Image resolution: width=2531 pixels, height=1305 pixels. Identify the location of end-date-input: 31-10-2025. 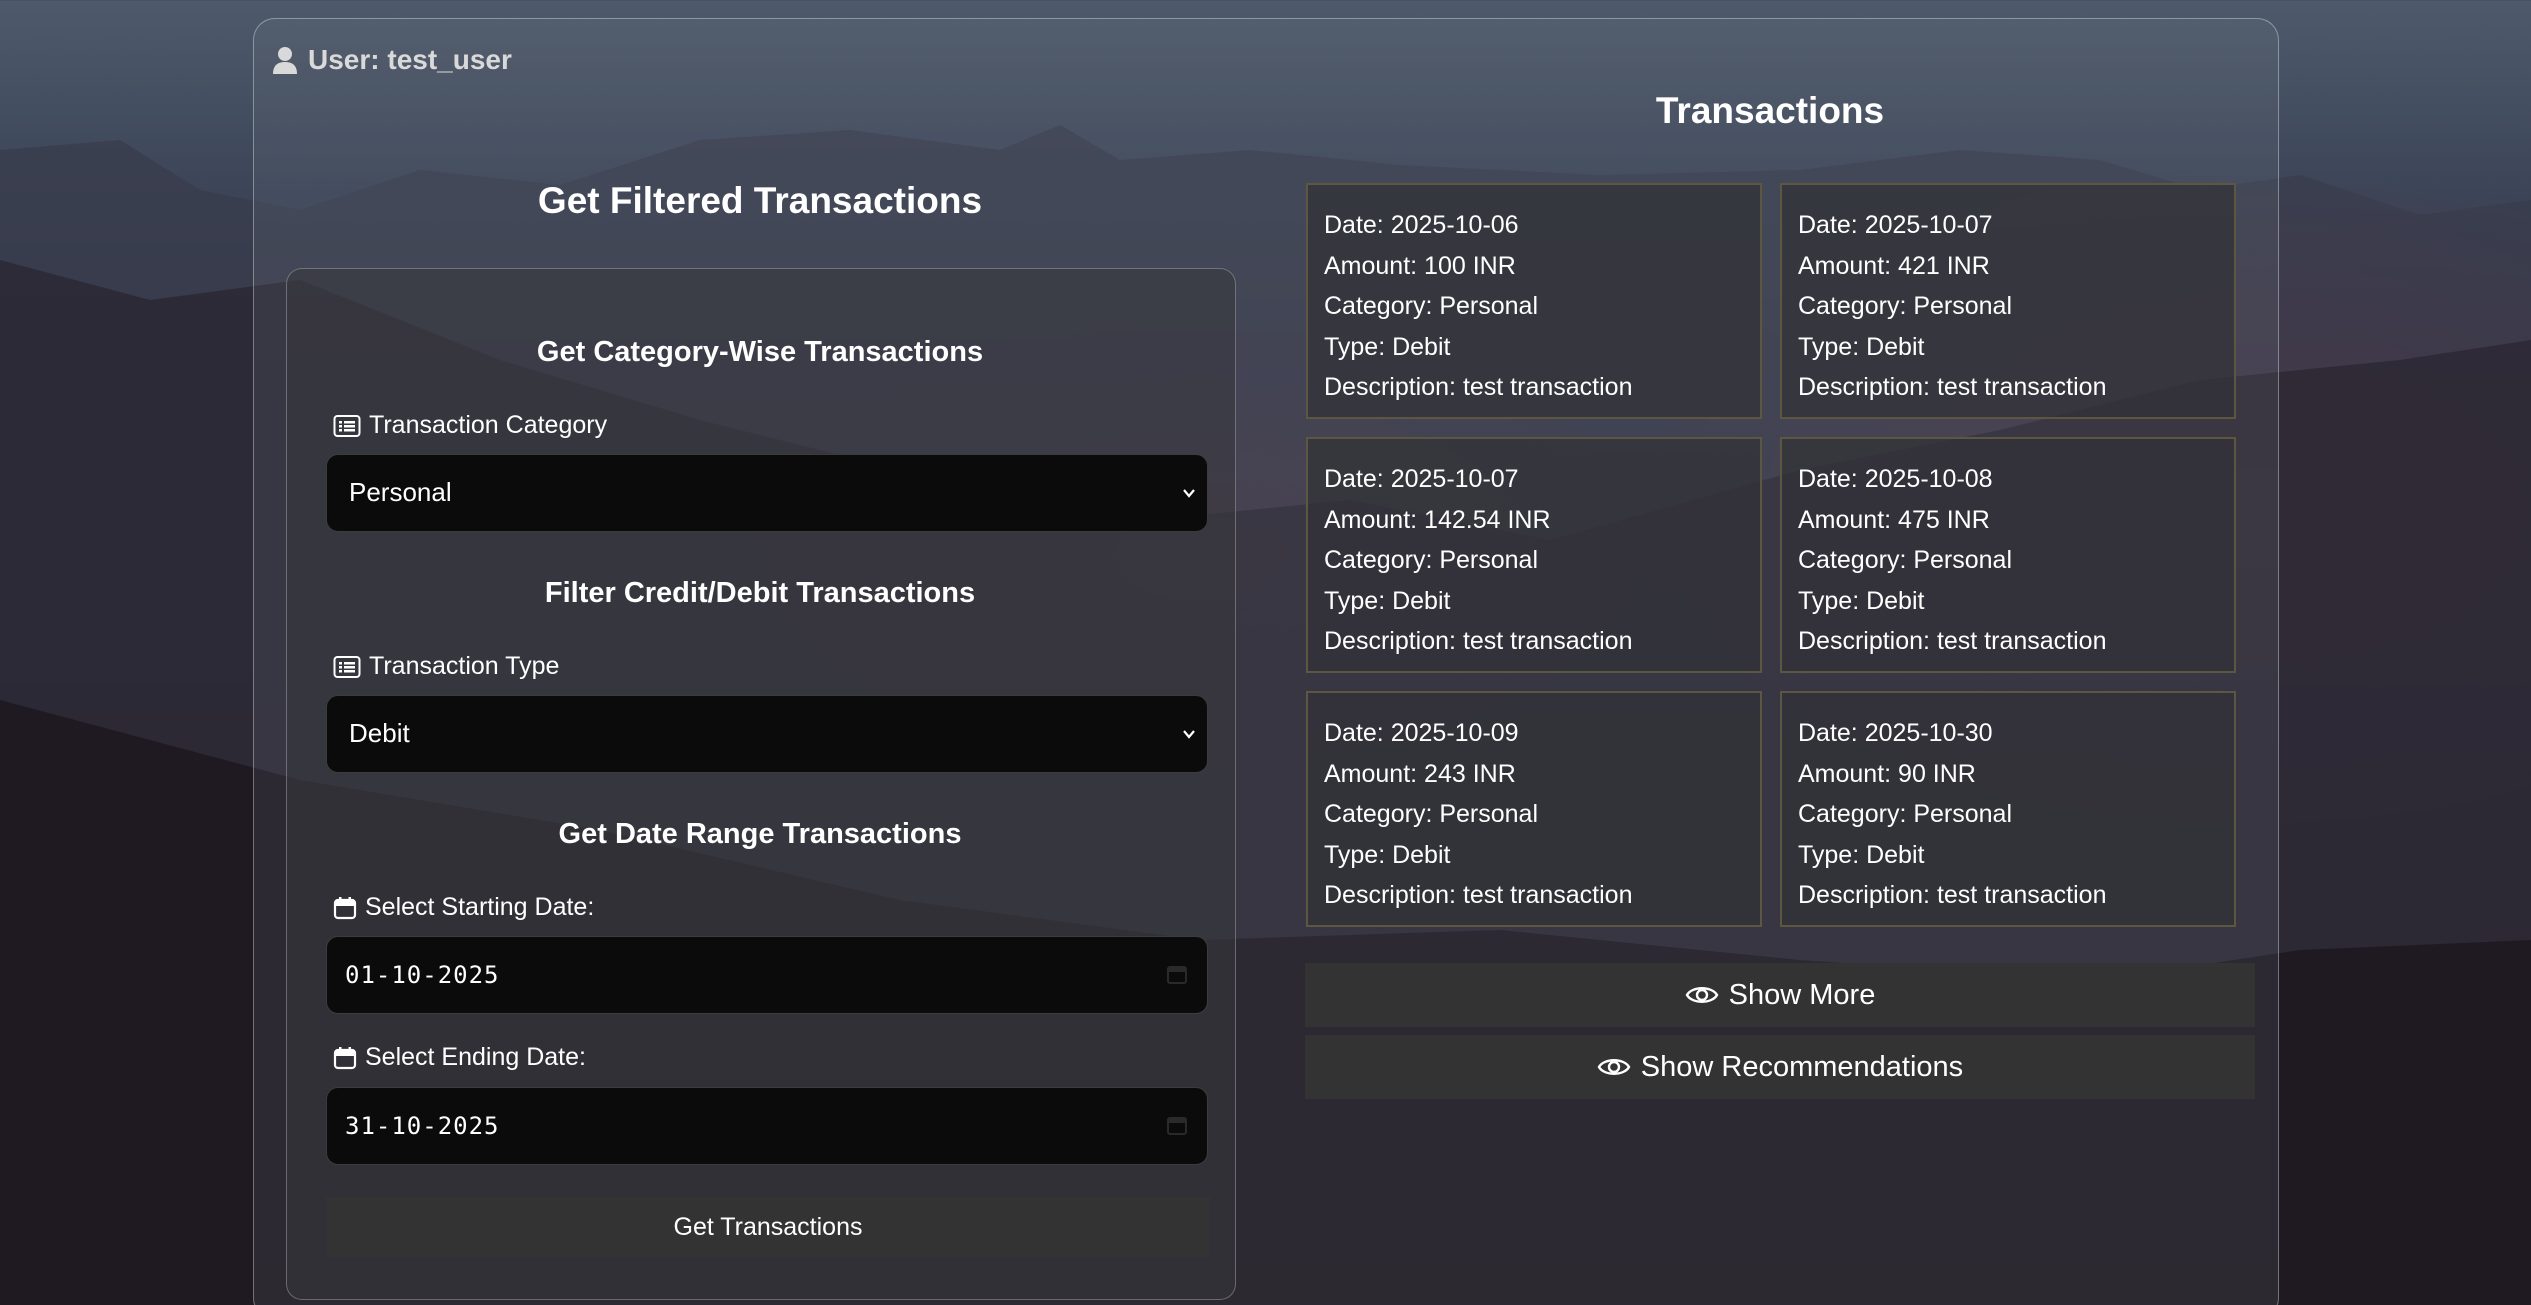
(767, 1126).